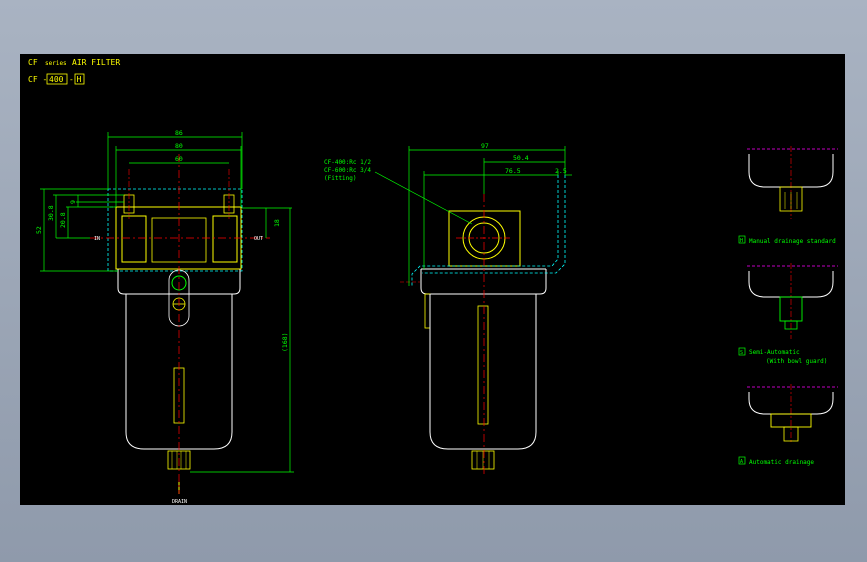  Describe the element at coordinates (56, 79) in the screenshot. I see `model-size: 400` at that location.